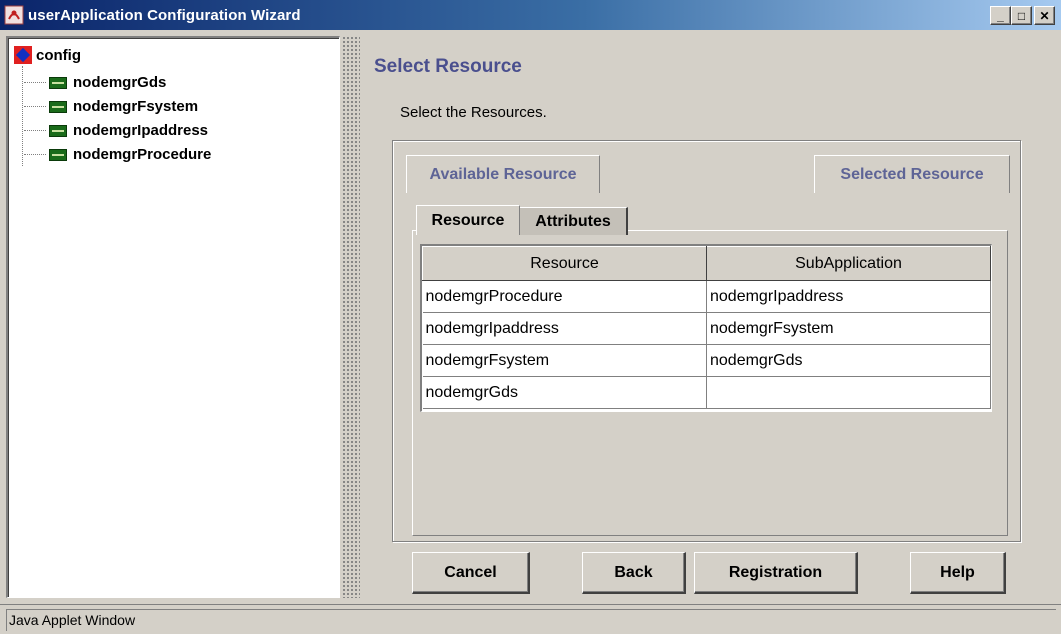 This screenshot has width=1061, height=634. Describe the element at coordinates (1044, 15) in the screenshot. I see `close-button: ✕` at that location.